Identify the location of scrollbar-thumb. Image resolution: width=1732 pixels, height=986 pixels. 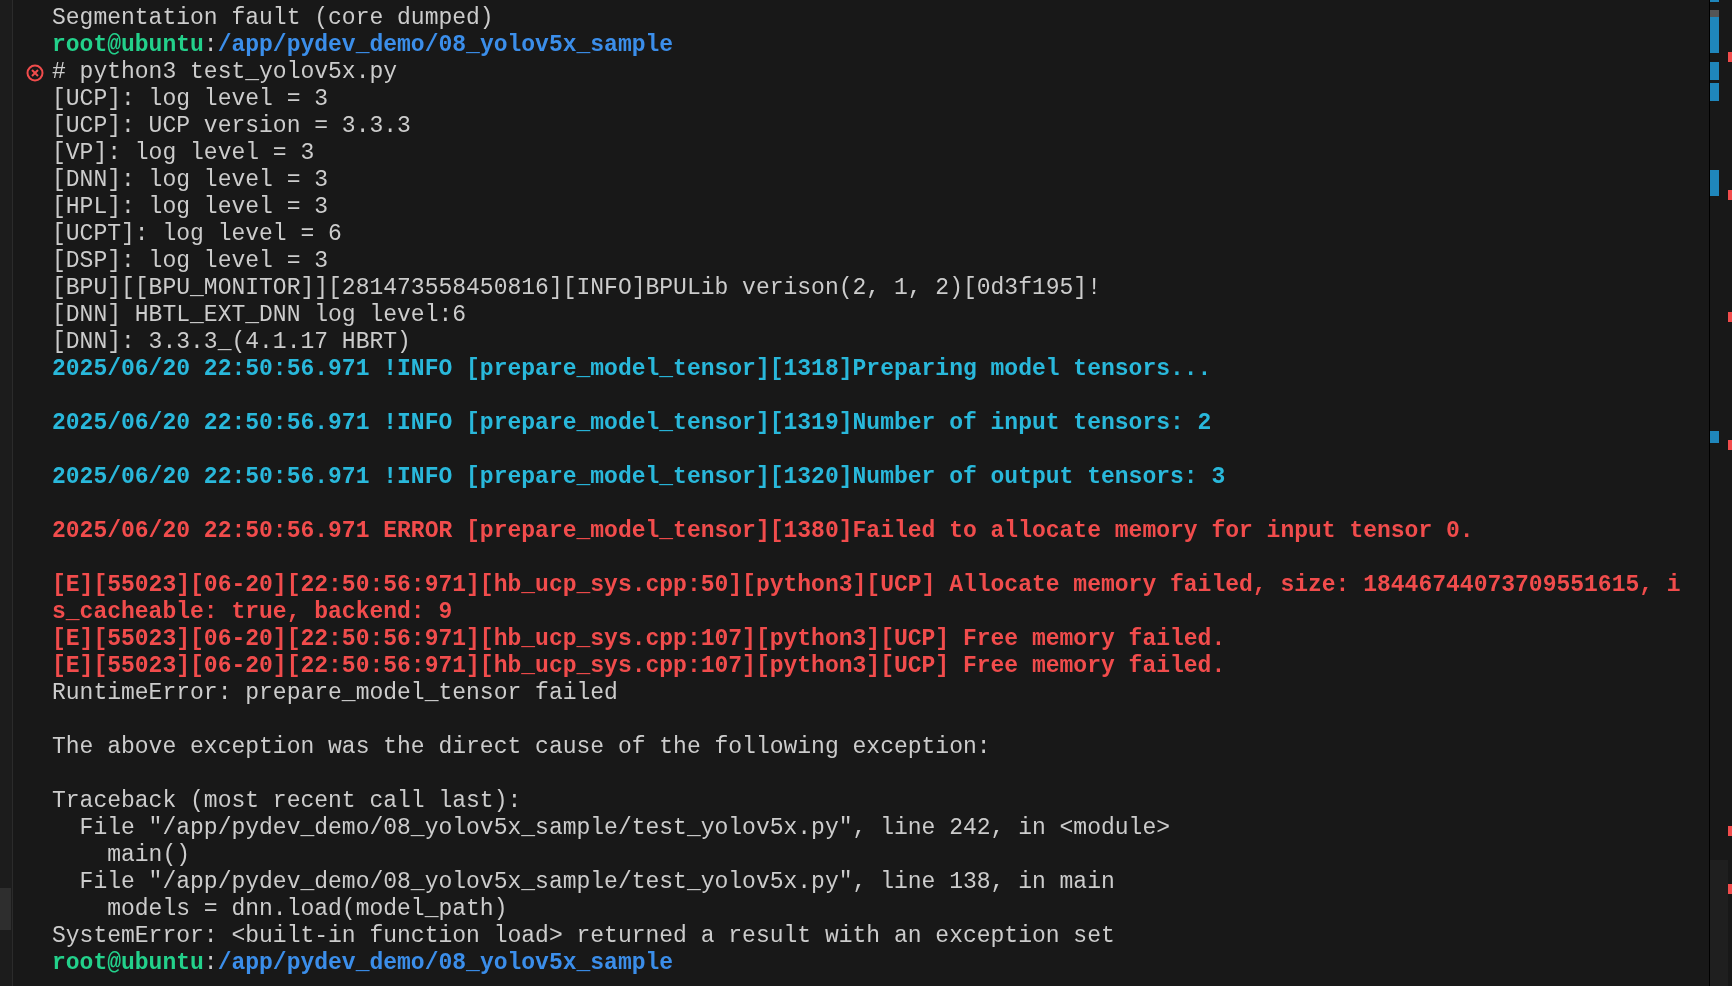
(1714, 13).